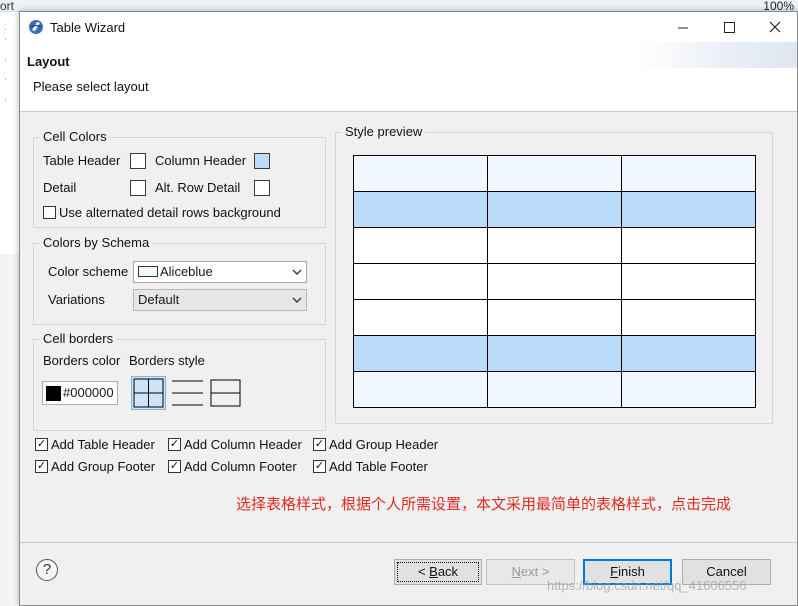  I want to click on color-scheme-value: Aliceblue, so click(186, 271).